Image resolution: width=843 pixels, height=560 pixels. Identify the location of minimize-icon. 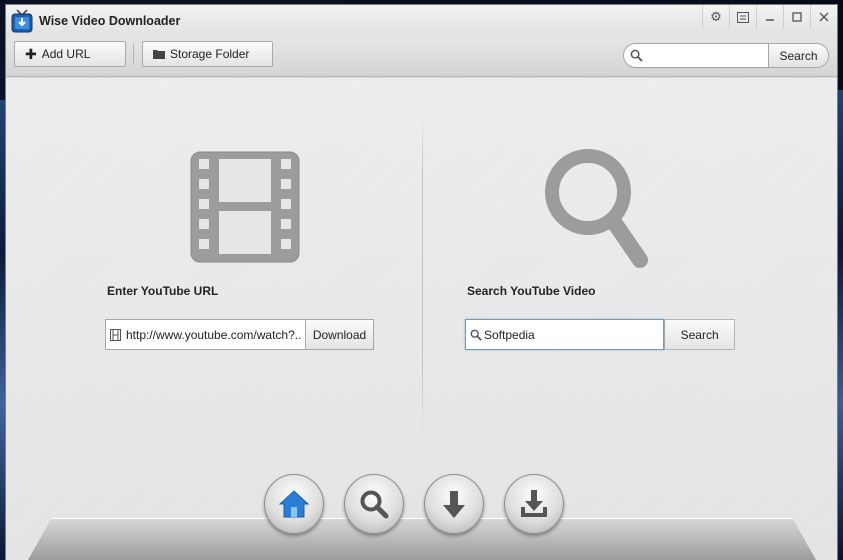
(770, 20).